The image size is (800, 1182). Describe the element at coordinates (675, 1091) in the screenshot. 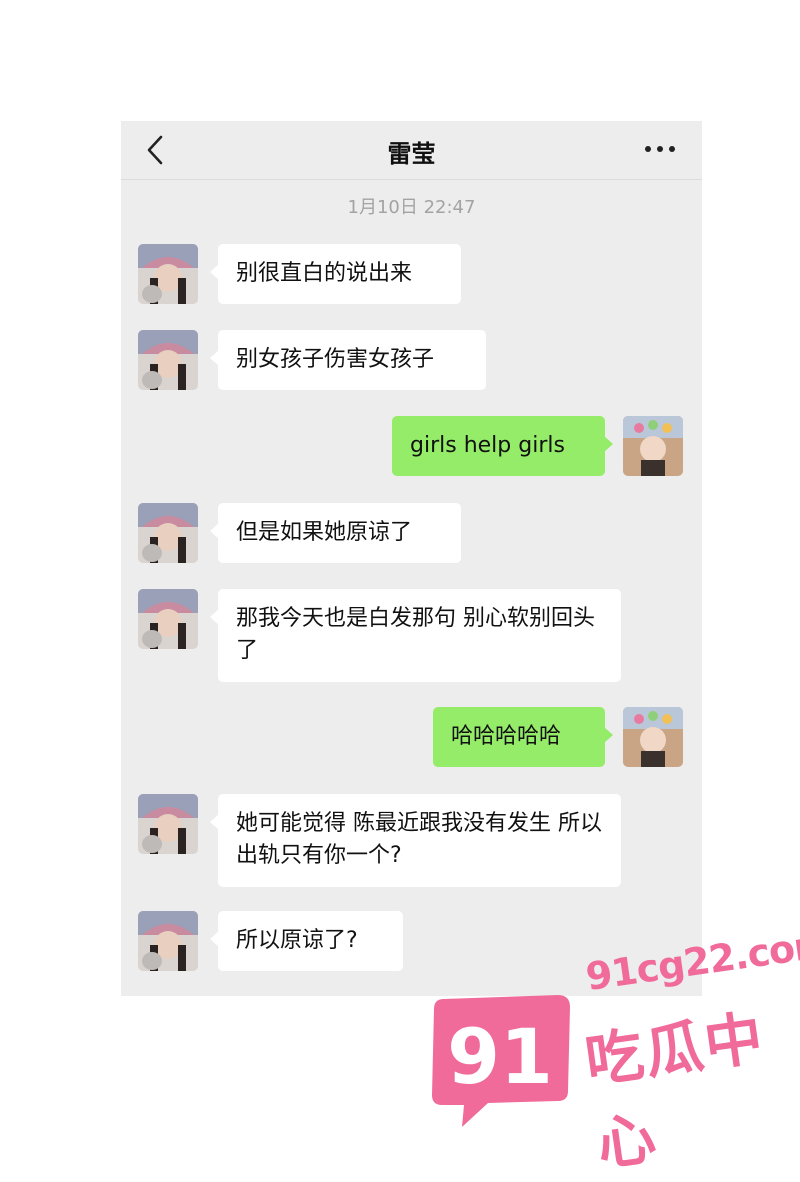

I see `watermark-name: 吃瓜中心` at that location.